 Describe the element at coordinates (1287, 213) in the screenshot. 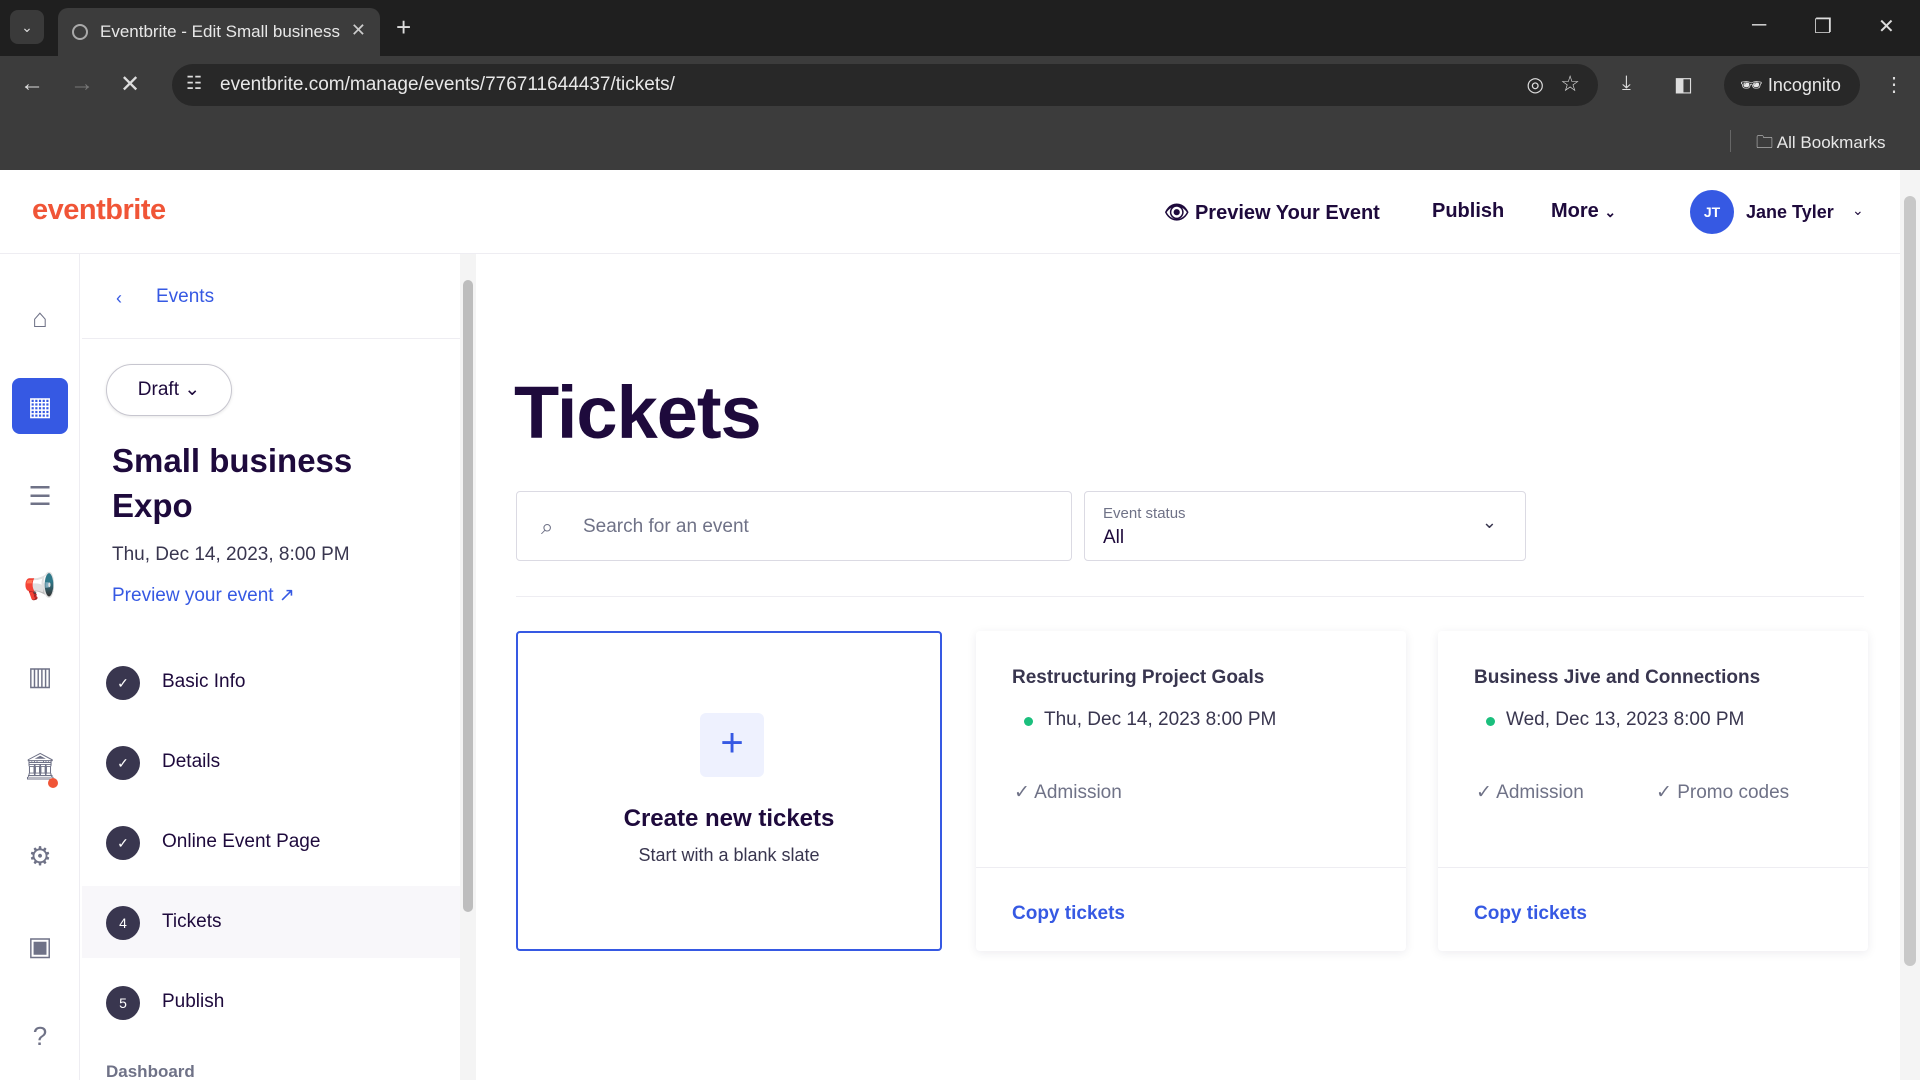

I see `preview-event-label: Preview Your Event` at that location.